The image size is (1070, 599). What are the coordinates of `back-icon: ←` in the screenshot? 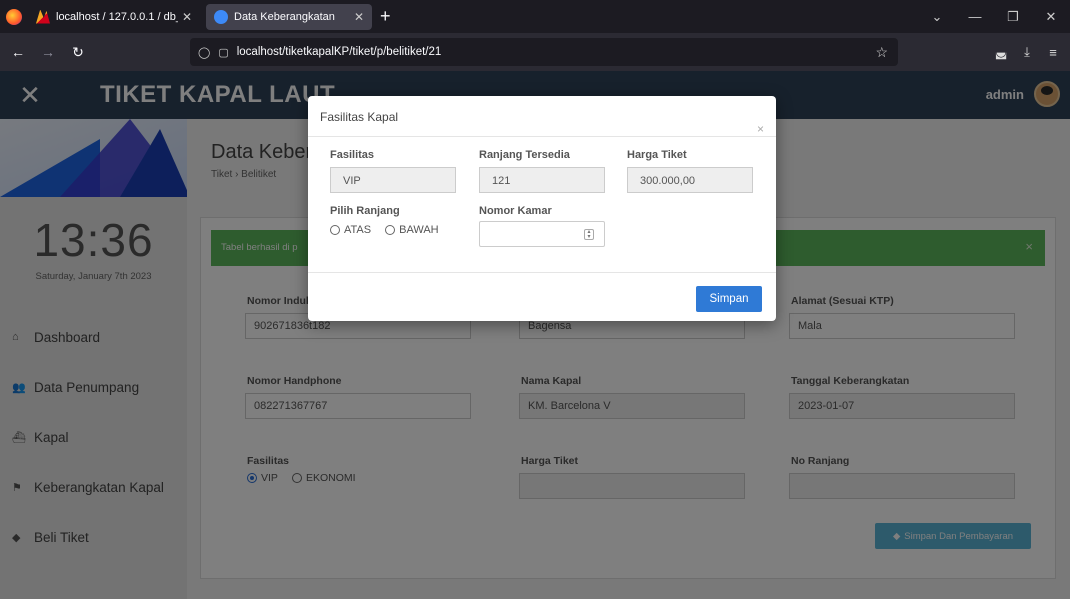 It's located at (18, 52).